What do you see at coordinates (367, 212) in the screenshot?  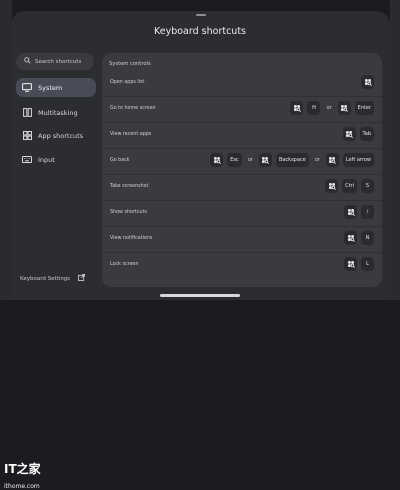 I see `key-cap: /` at bounding box center [367, 212].